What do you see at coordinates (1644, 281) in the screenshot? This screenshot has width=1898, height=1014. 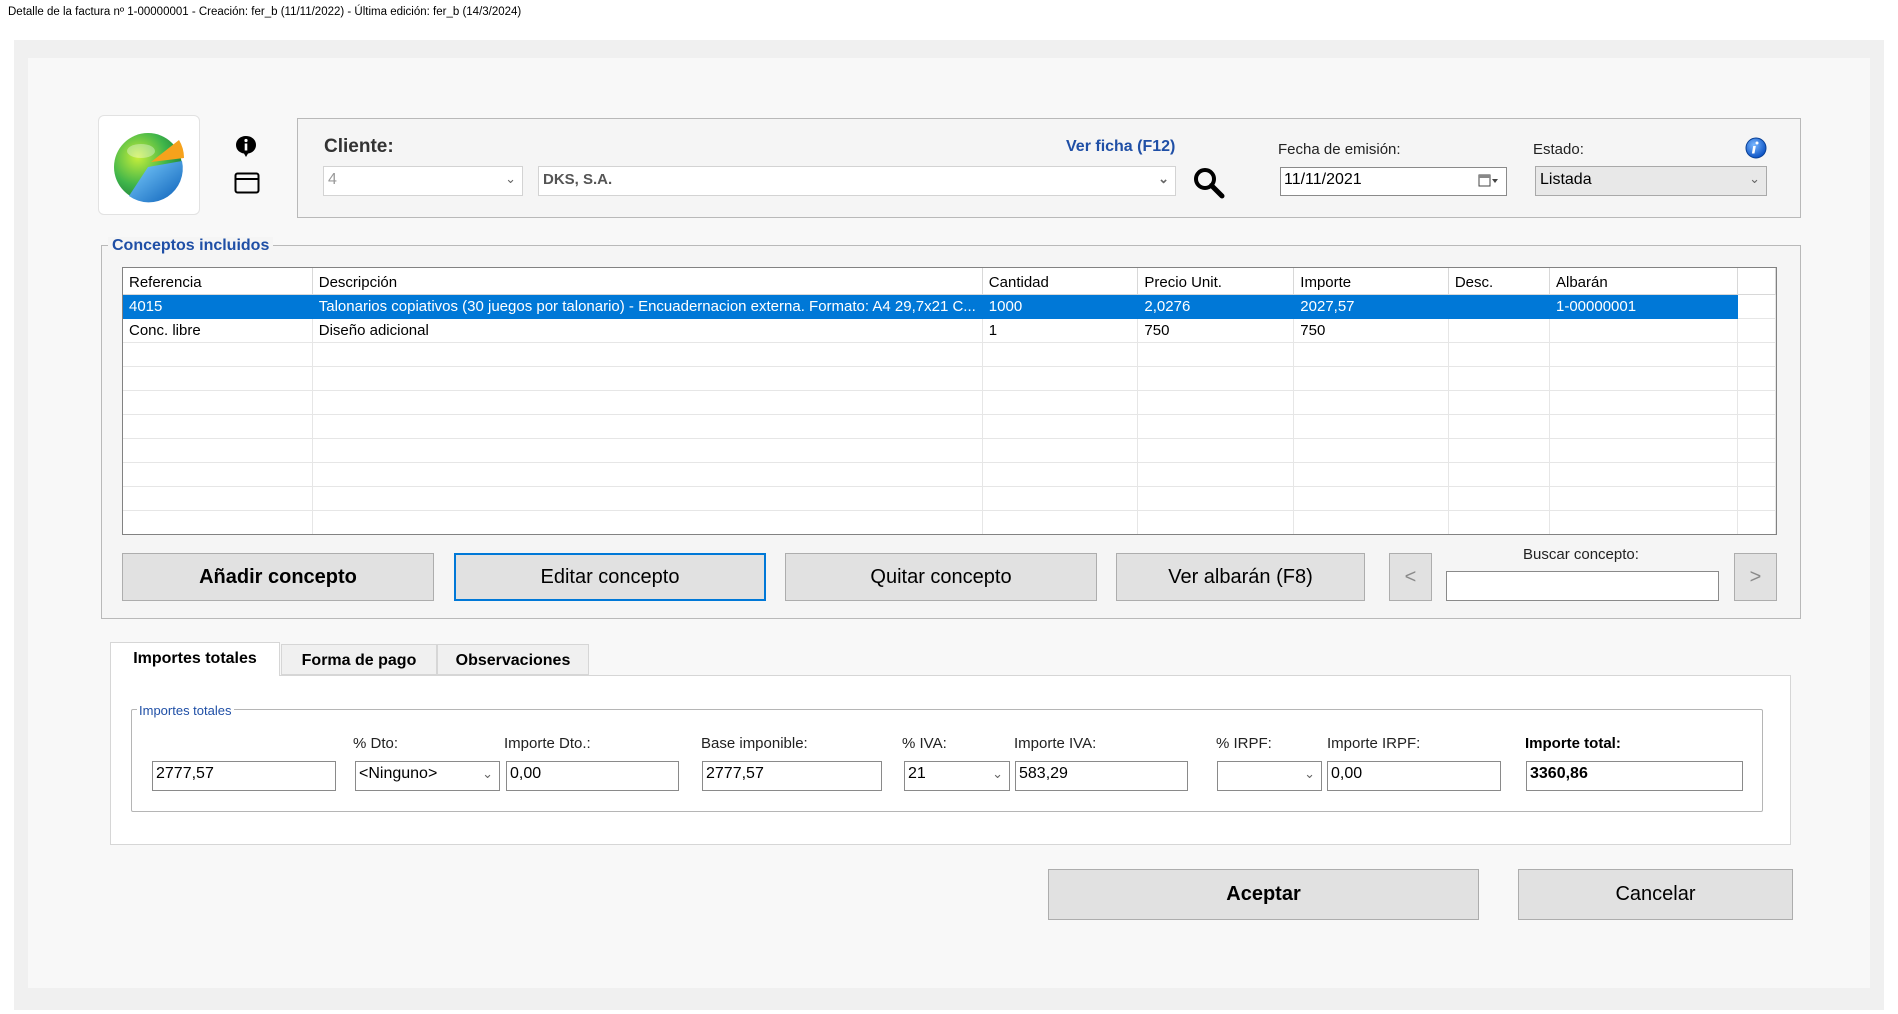 I see `column-header-albaran: Albarán` at bounding box center [1644, 281].